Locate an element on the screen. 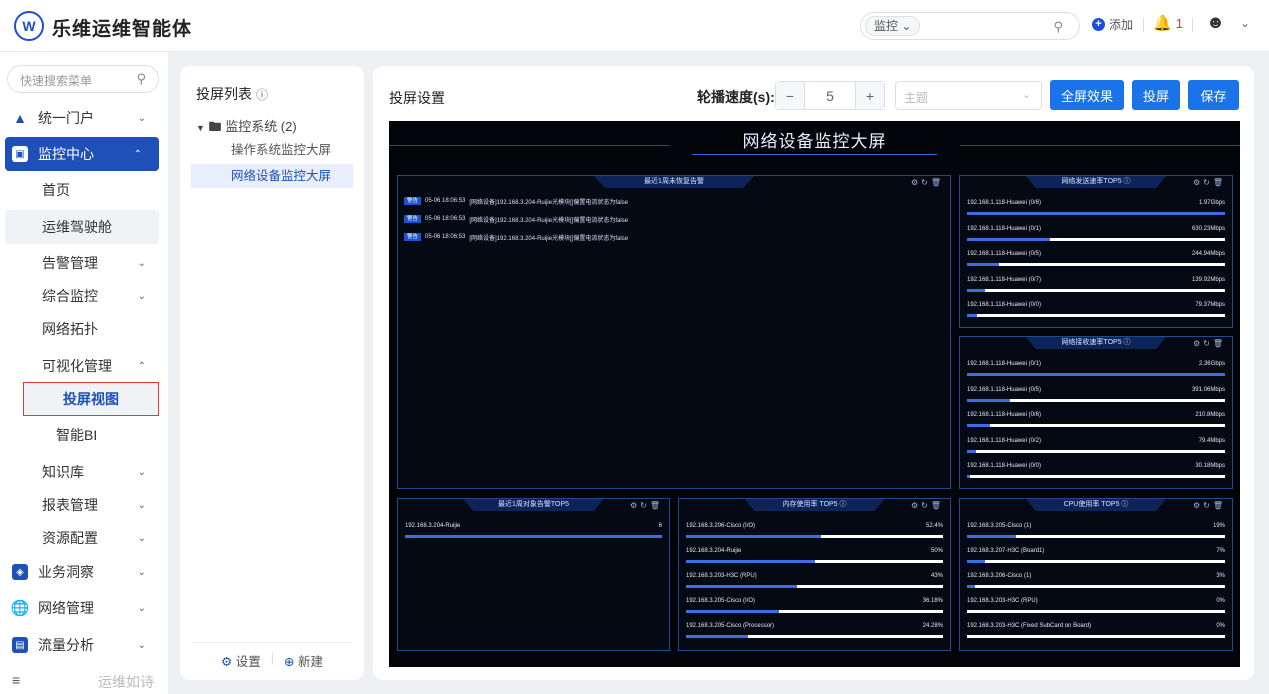 The width and height of the screenshot is (1269, 694). rank-name: 192.168.1.118-Huawei (0/2) is located at coordinates (1004, 440).